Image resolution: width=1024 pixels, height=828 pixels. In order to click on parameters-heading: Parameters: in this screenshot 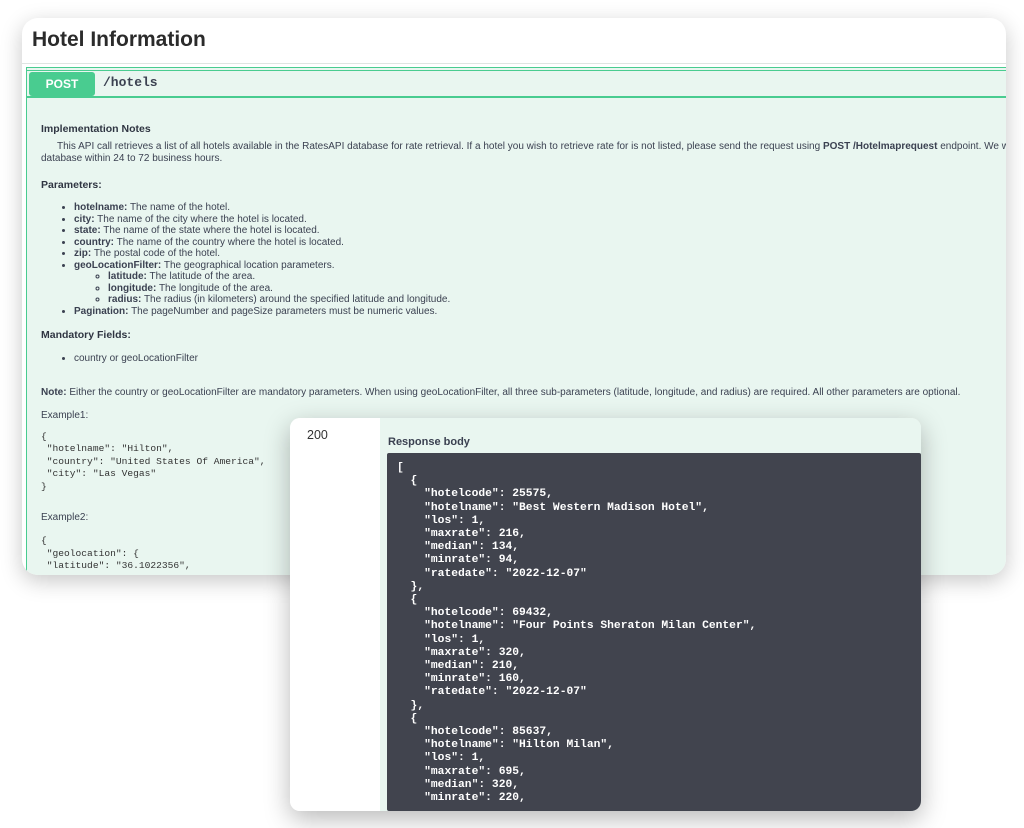, I will do `click(71, 185)`.